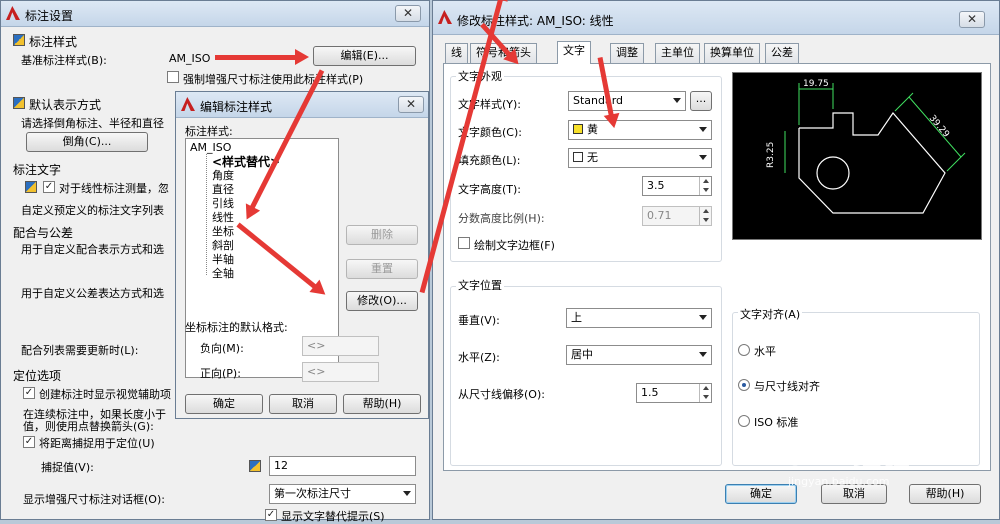 The width and height of the screenshot is (1000, 524). What do you see at coordinates (303, 404) in the screenshot?
I see `cancel-button: 取消` at bounding box center [303, 404].